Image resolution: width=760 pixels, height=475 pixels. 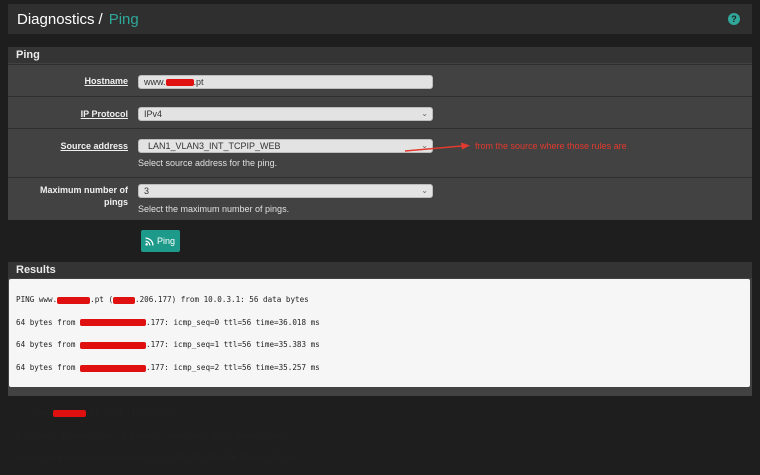 I want to click on output-text: PING www., so click(x=37, y=300).